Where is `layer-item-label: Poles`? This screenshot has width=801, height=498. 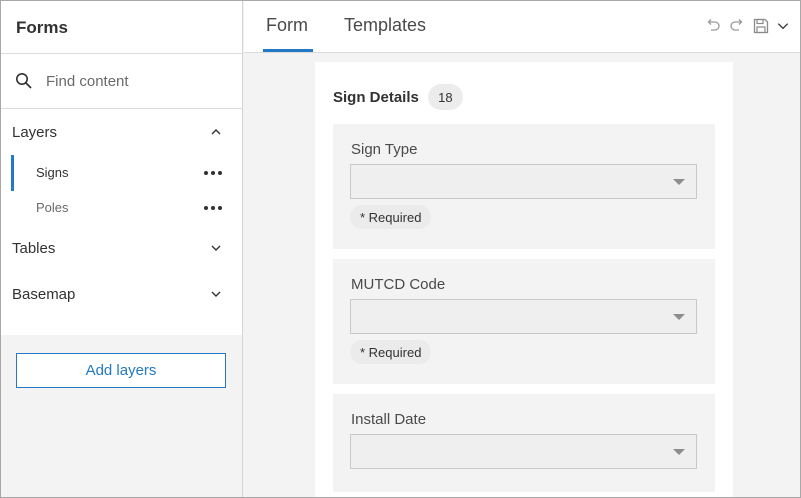
layer-item-label: Poles is located at coordinates (52, 207).